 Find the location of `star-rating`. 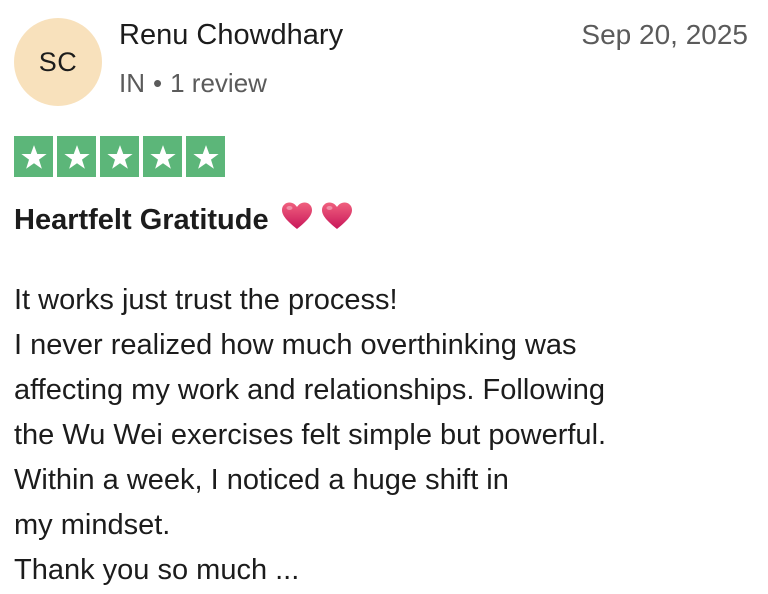

star-rating is located at coordinates (119, 156).